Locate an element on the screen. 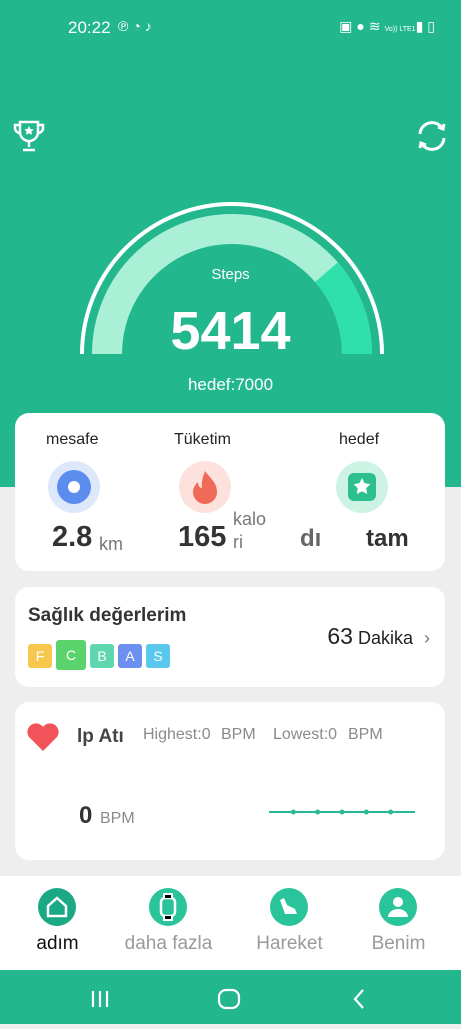 This screenshot has height=1029, width=461. heart-icon is located at coordinates (43, 737).